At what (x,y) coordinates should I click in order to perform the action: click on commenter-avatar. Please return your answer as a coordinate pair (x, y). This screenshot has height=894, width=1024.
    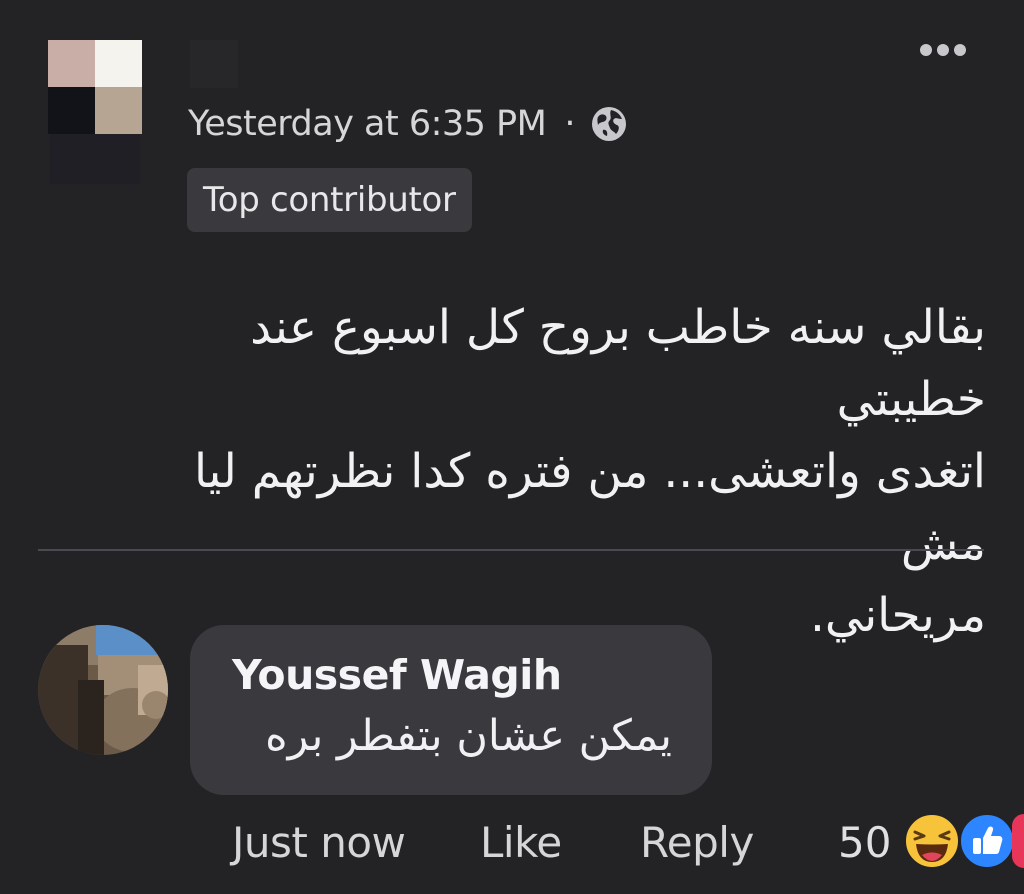
    Looking at the image, I should click on (103, 690).